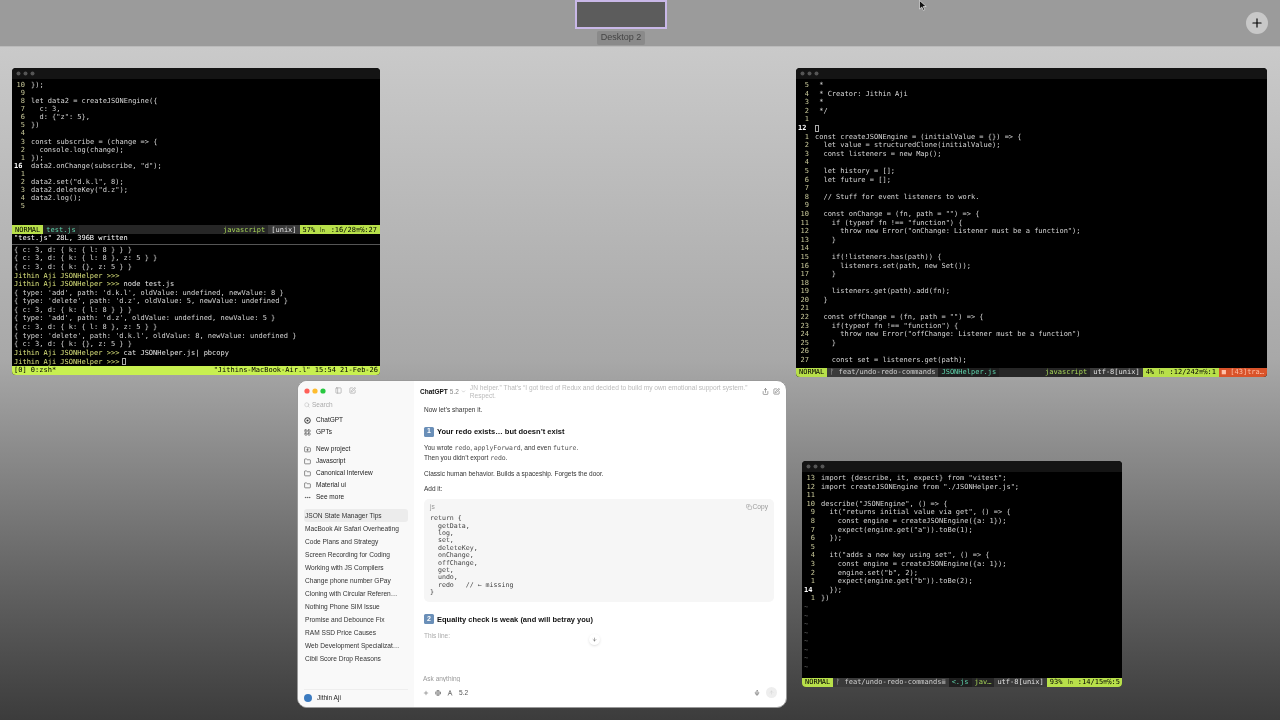 This screenshot has height=720, width=1280. I want to click on scroll-down-button, so click(594, 639).